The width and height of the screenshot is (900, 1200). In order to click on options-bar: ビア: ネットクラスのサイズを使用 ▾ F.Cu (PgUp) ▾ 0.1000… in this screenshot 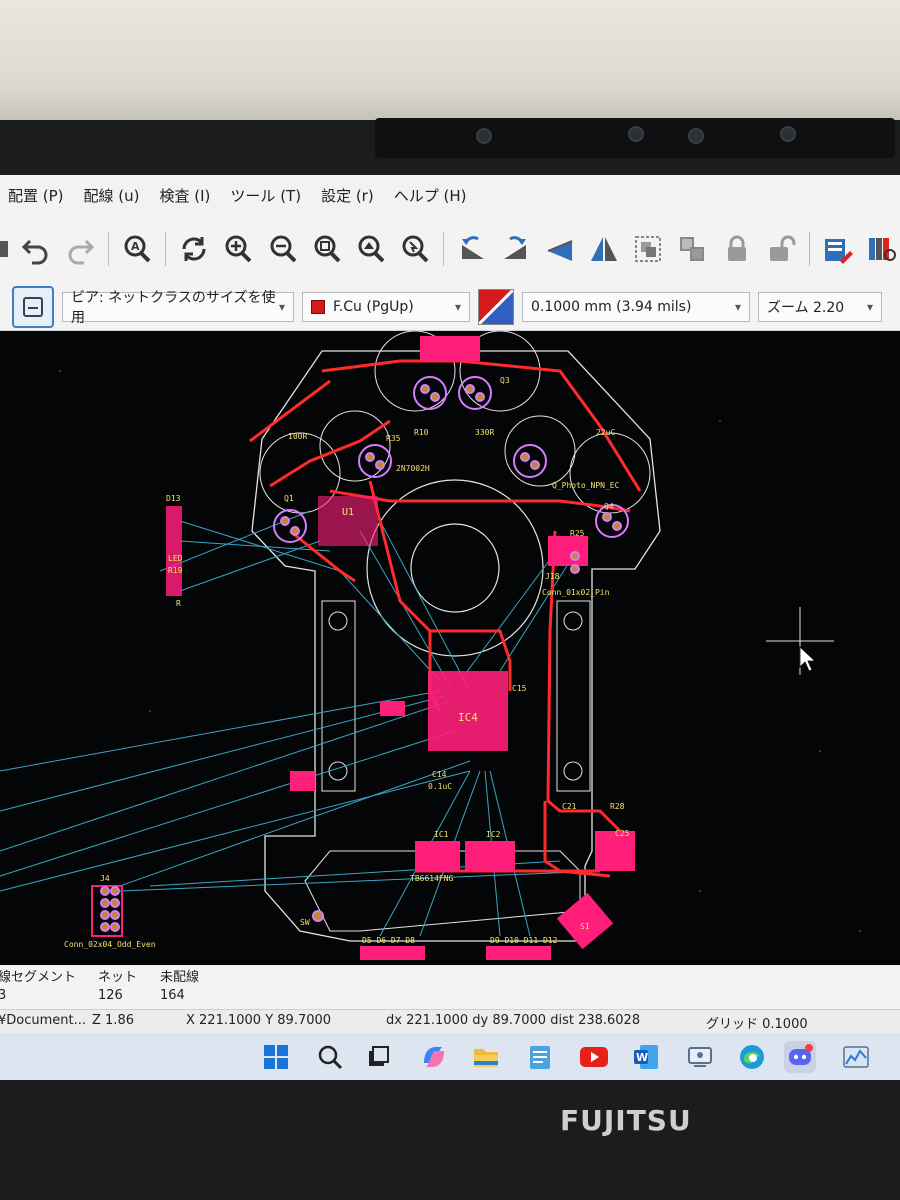, I will do `click(450, 307)`.